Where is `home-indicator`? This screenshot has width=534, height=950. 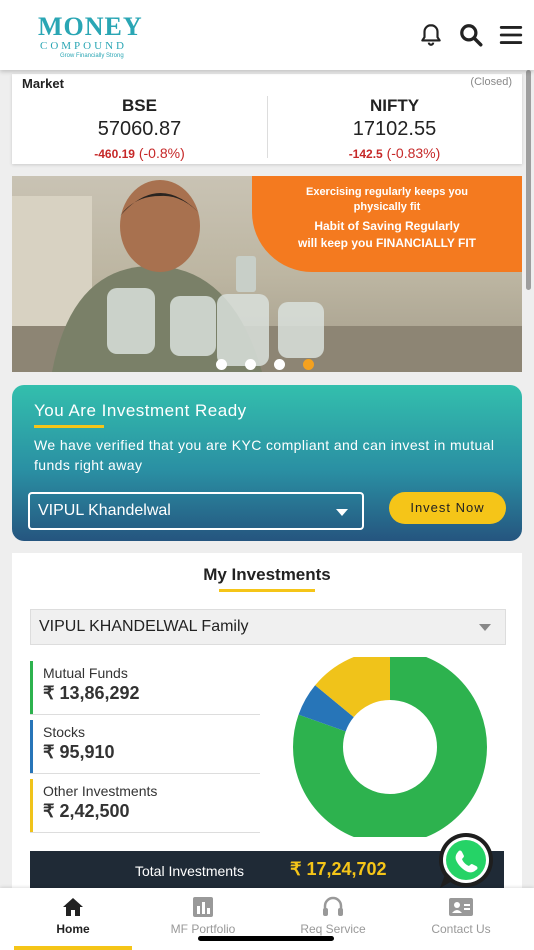 home-indicator is located at coordinates (266, 938).